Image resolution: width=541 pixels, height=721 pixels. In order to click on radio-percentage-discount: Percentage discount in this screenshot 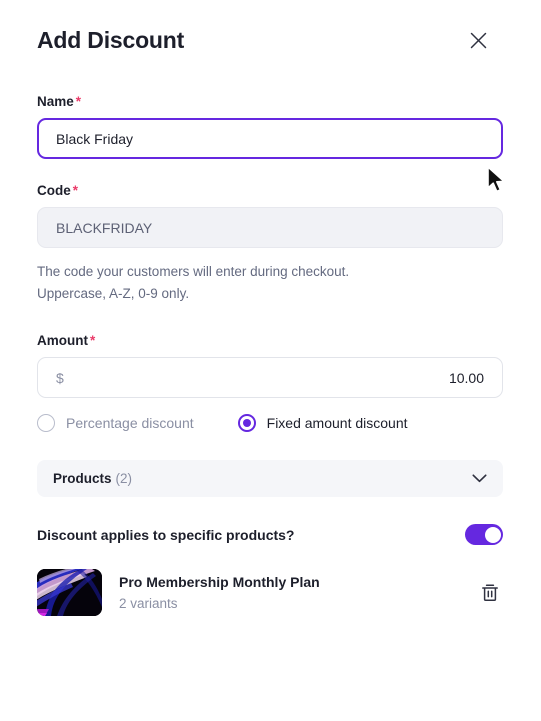, I will do `click(115, 423)`.